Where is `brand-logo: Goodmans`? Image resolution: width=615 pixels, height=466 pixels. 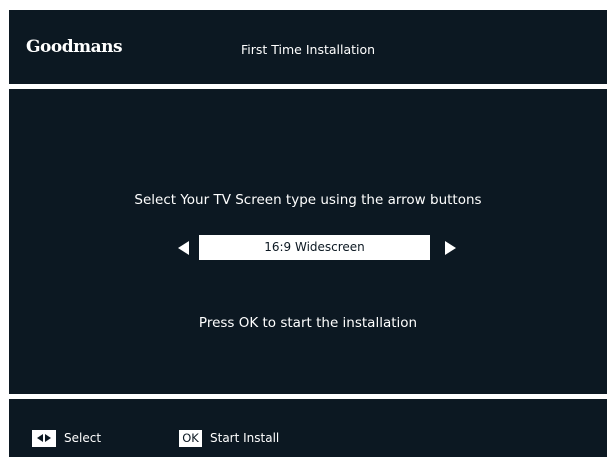 brand-logo: Goodmans is located at coordinates (74, 47).